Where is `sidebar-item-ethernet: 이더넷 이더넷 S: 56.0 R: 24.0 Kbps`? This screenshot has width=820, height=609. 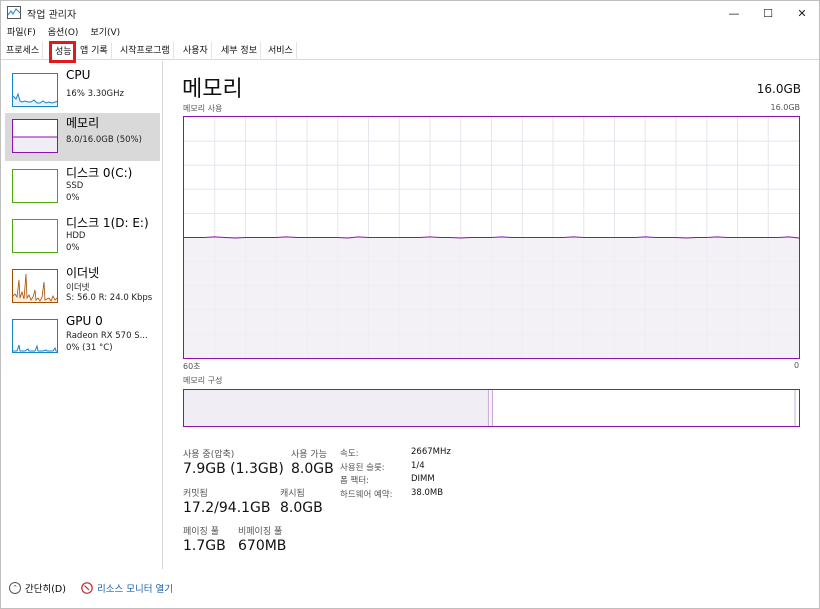 sidebar-item-ethernet: 이더넷 이더넷 S: 56.0 R: 24.0 Kbps is located at coordinates (82, 287).